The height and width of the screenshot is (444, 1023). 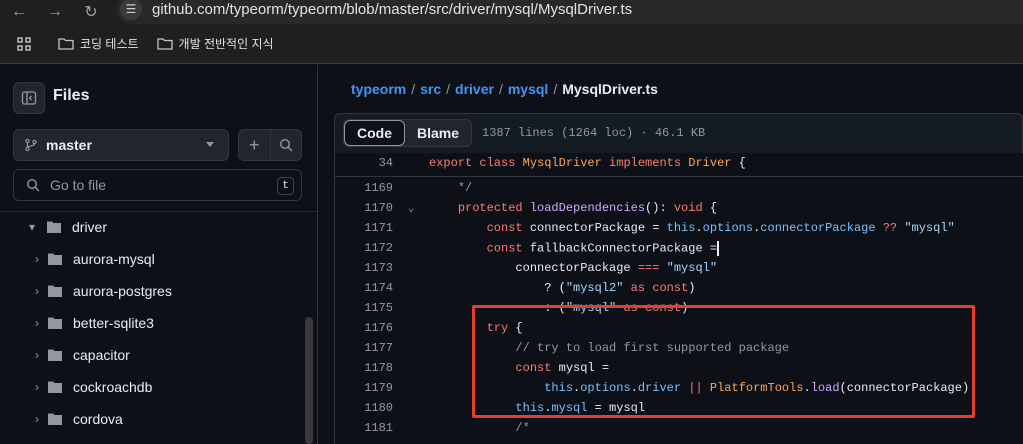 I want to click on line-number: 1179, so click(x=364, y=388).